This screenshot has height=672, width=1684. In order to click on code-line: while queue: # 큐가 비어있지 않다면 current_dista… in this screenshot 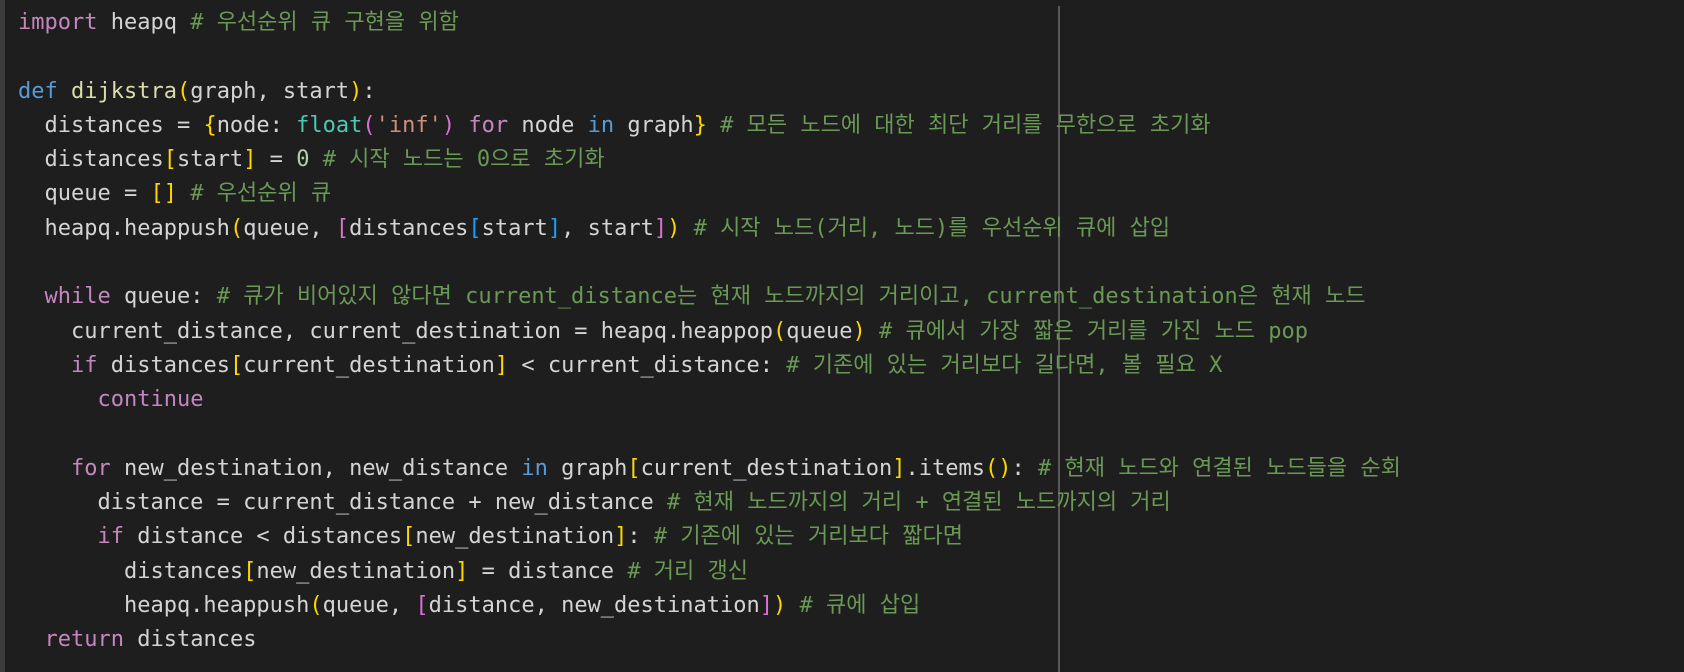, I will do `click(709, 297)`.